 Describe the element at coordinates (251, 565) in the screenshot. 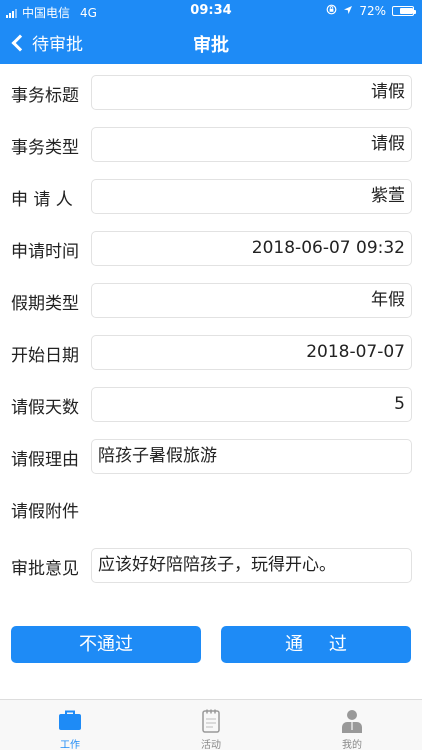

I see `approval-comment-field: 应该好好陪陪孩子，玩得开心。` at that location.